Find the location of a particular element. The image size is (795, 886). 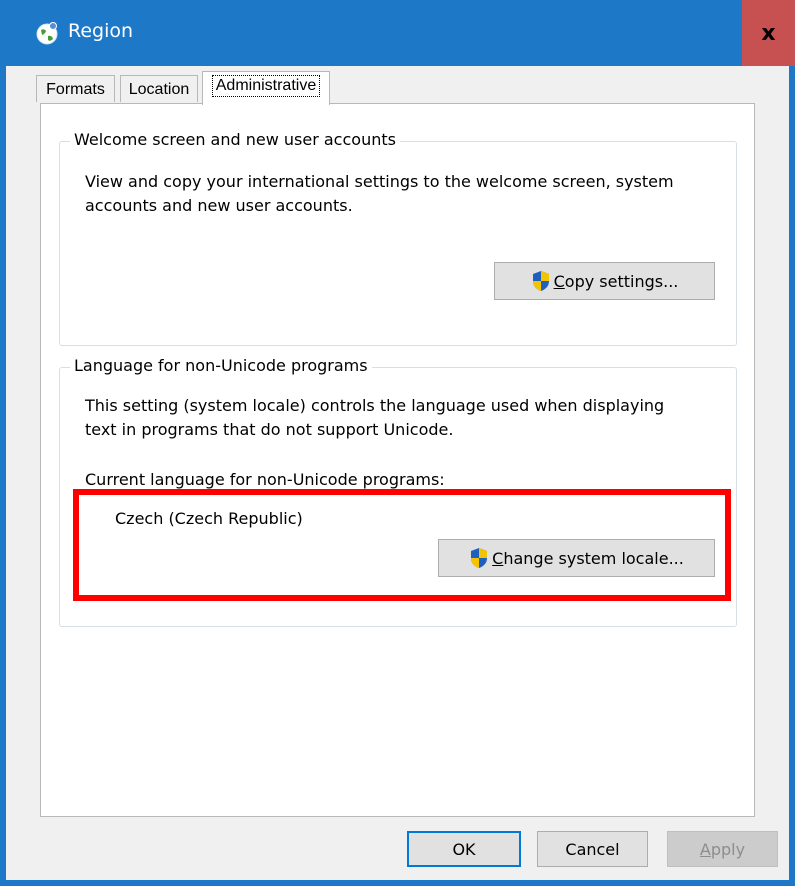

window-title: Region is located at coordinates (101, 31).